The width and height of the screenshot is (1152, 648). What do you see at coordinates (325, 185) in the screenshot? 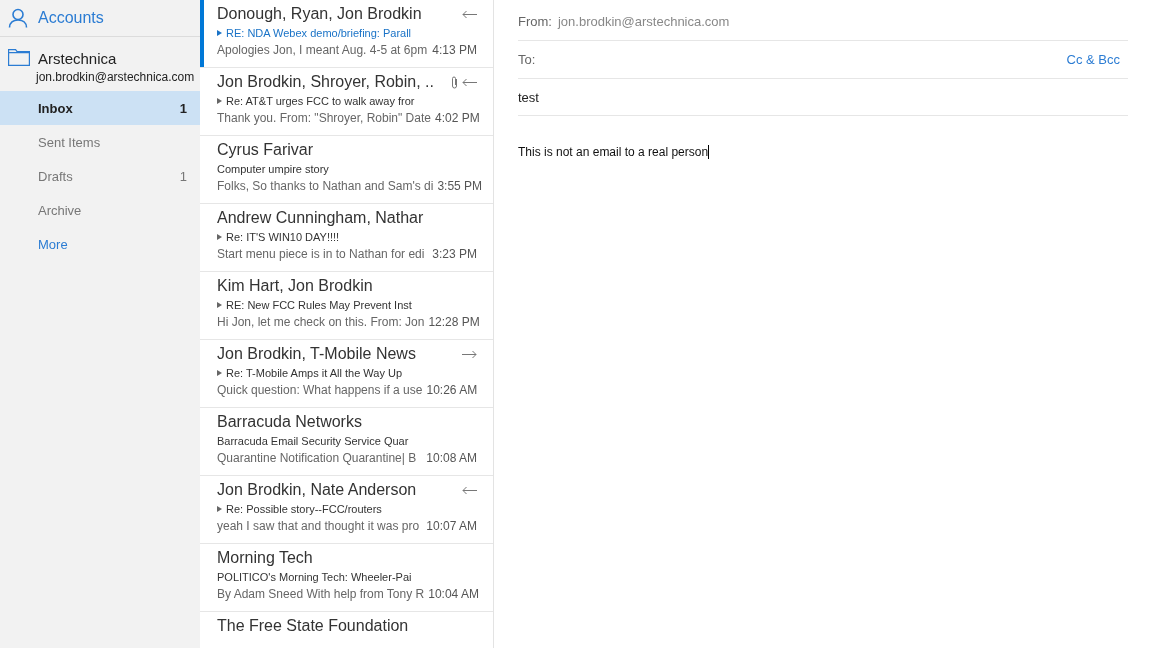
I see `message-preview: Folks, So thanks to Nathan and Sam's di` at bounding box center [325, 185].